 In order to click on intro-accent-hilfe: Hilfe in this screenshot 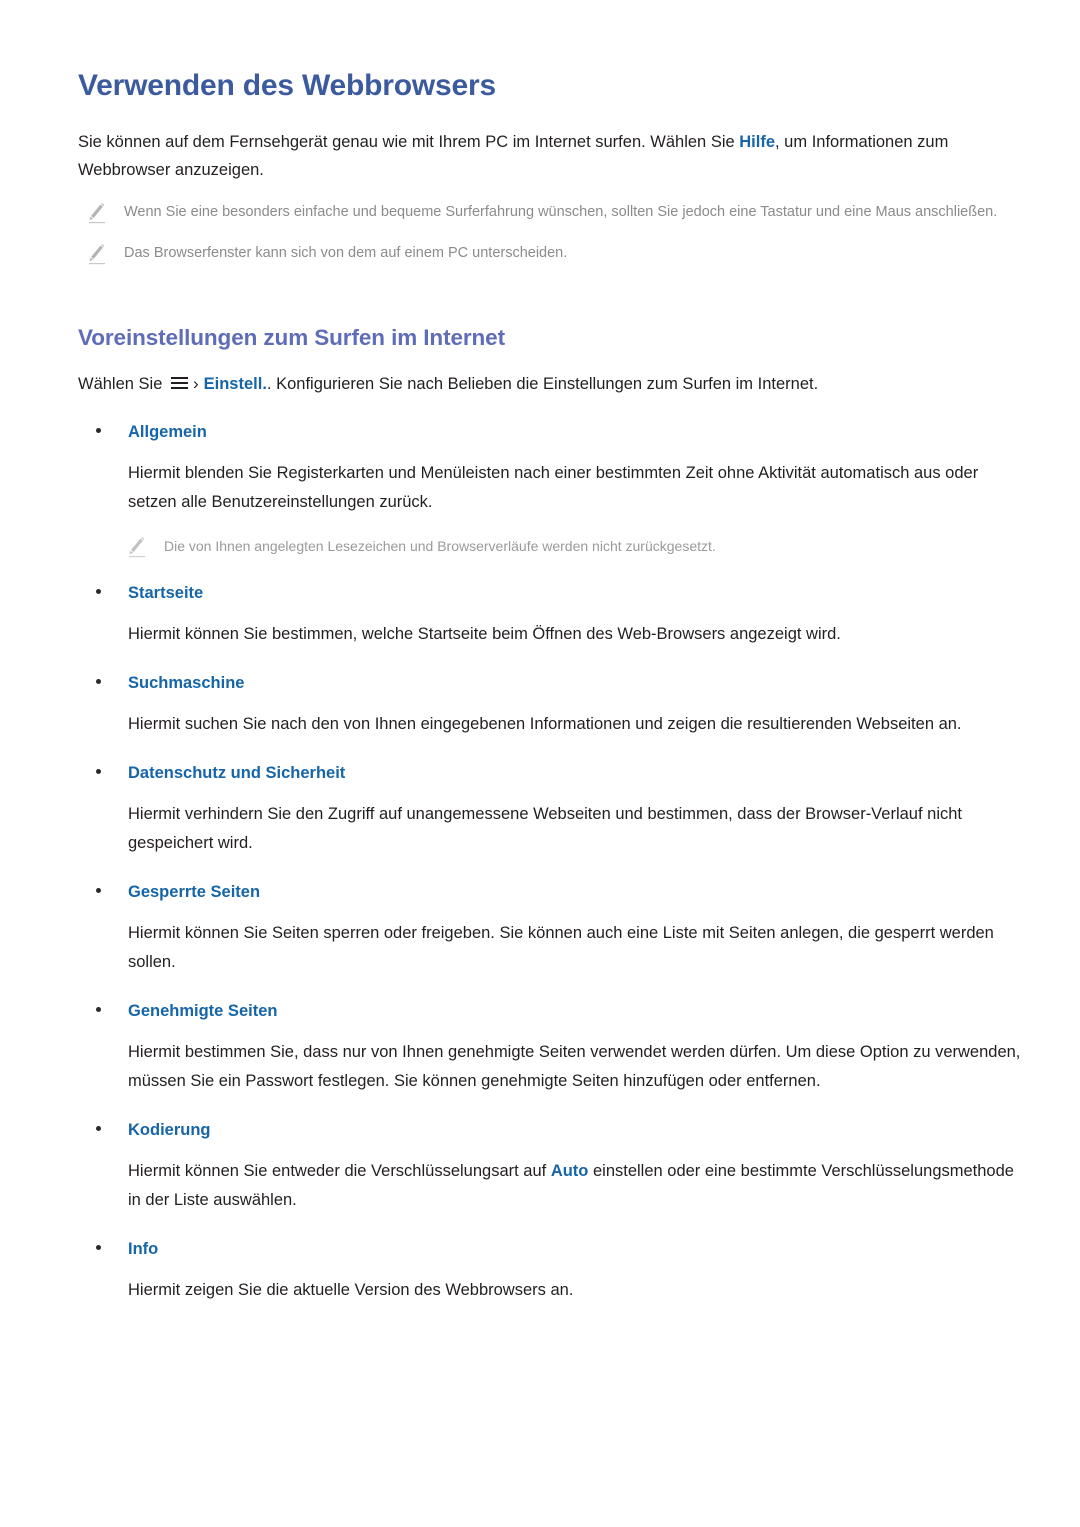, I will do `click(757, 142)`.